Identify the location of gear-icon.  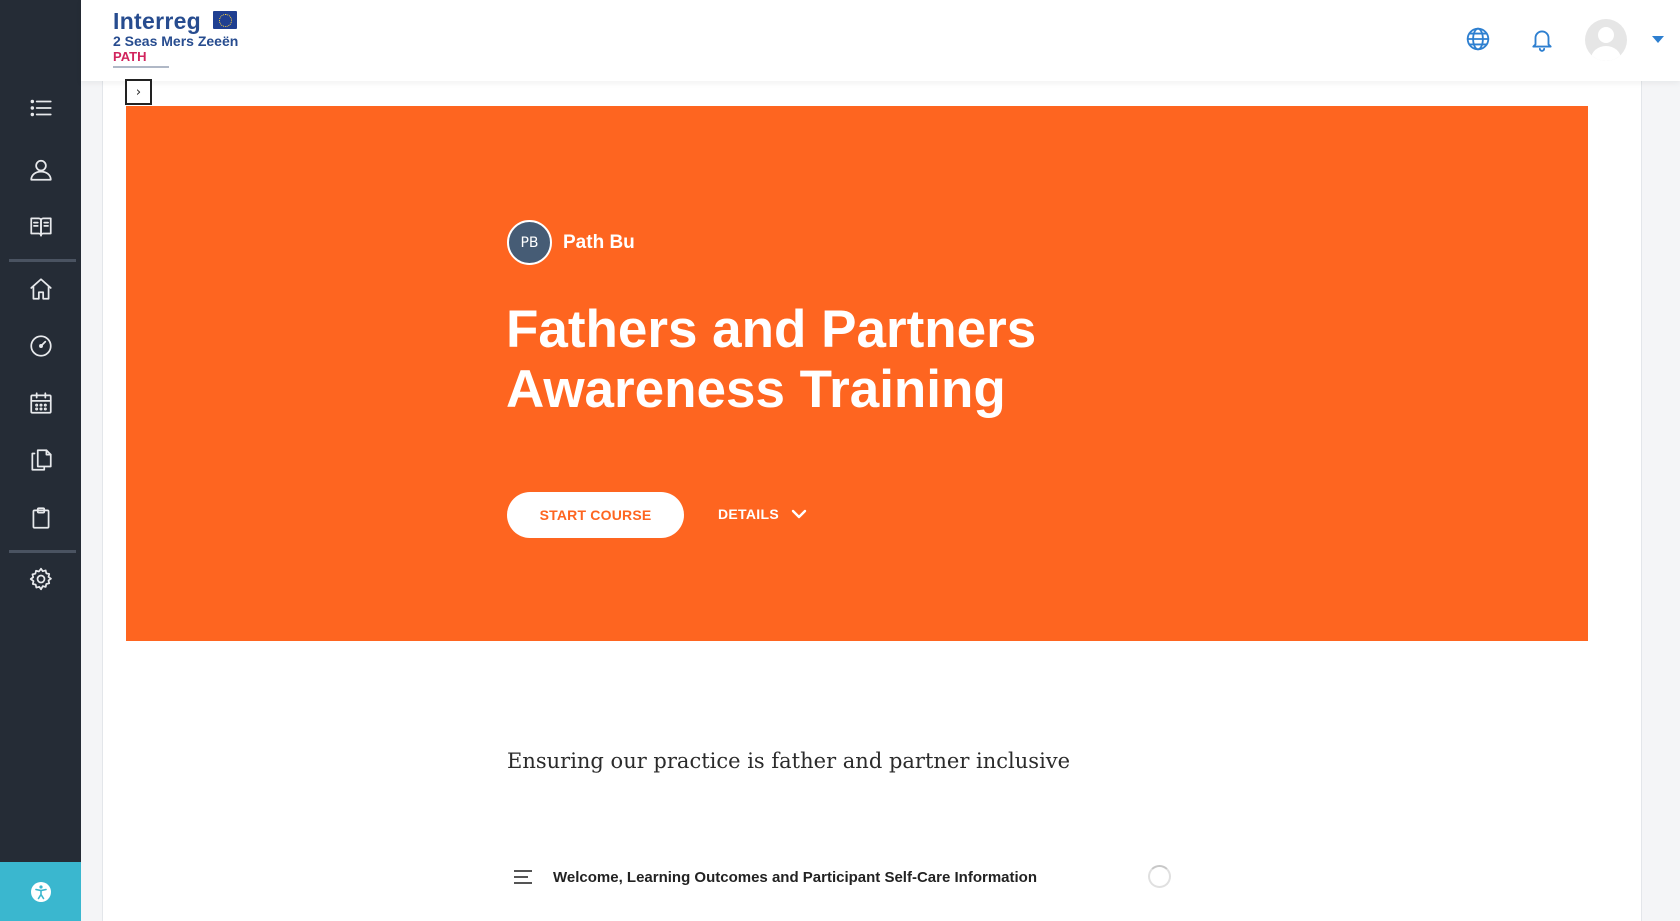
(40, 579).